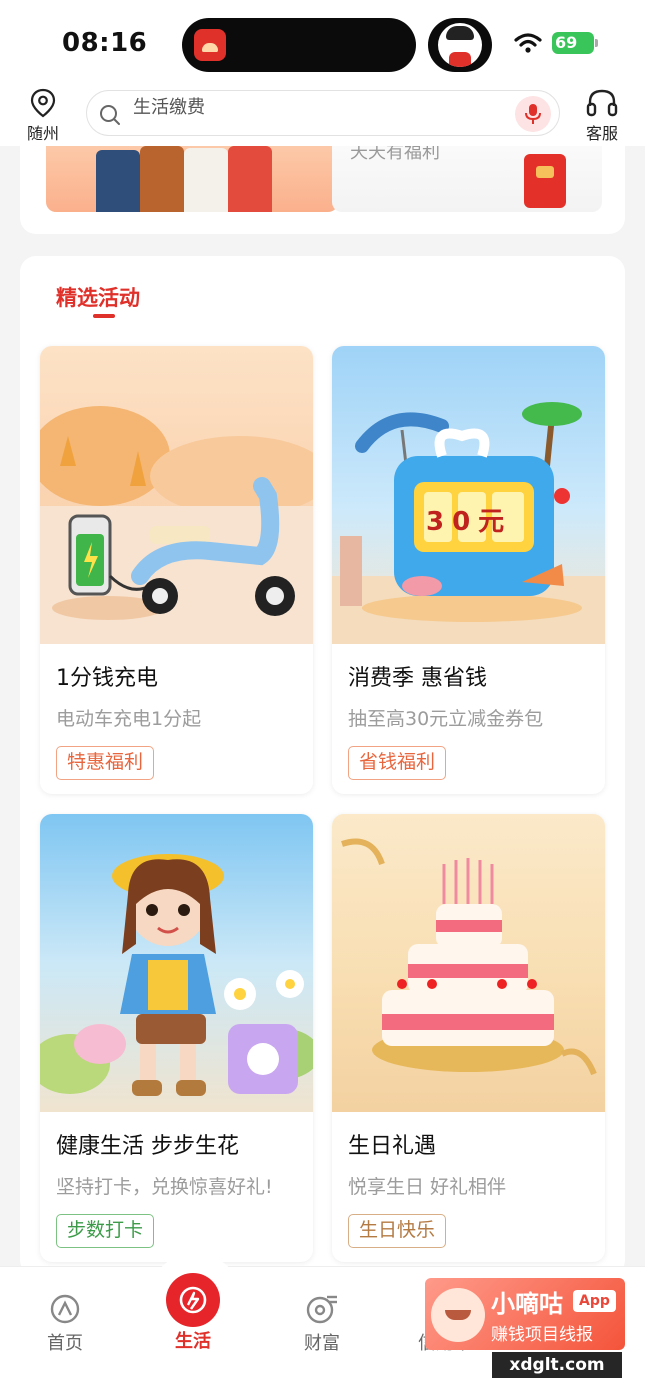 Image resolution: width=645 pixels, height=1398 pixels. I want to click on card-subtitle: 坚持打卡，兑换惊喜好礼!, so click(164, 1187).